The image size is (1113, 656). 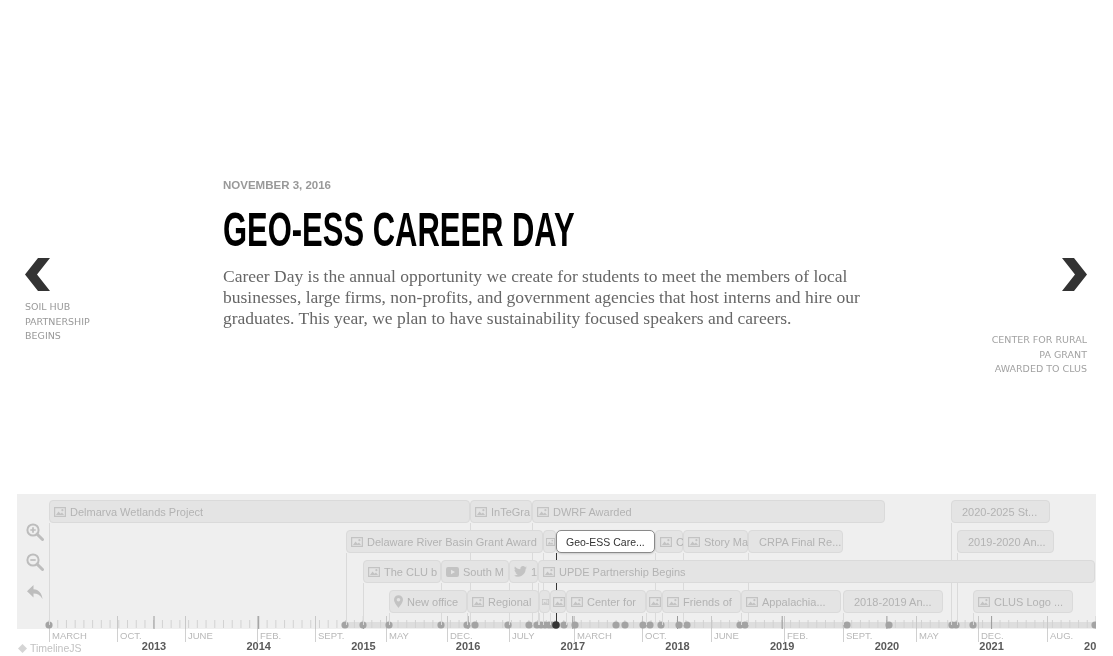 I want to click on bird-icon, so click(x=520, y=571).